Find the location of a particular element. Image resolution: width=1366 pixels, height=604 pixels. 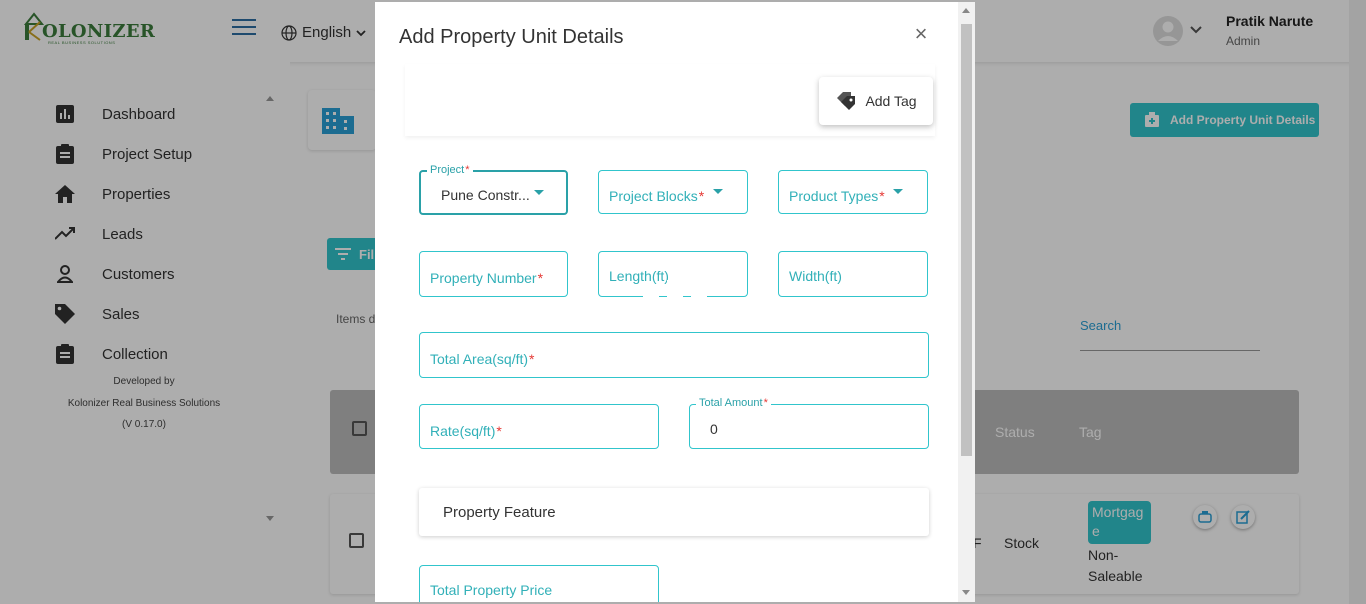

modal-scrollbar-thumb is located at coordinates (966, 240).